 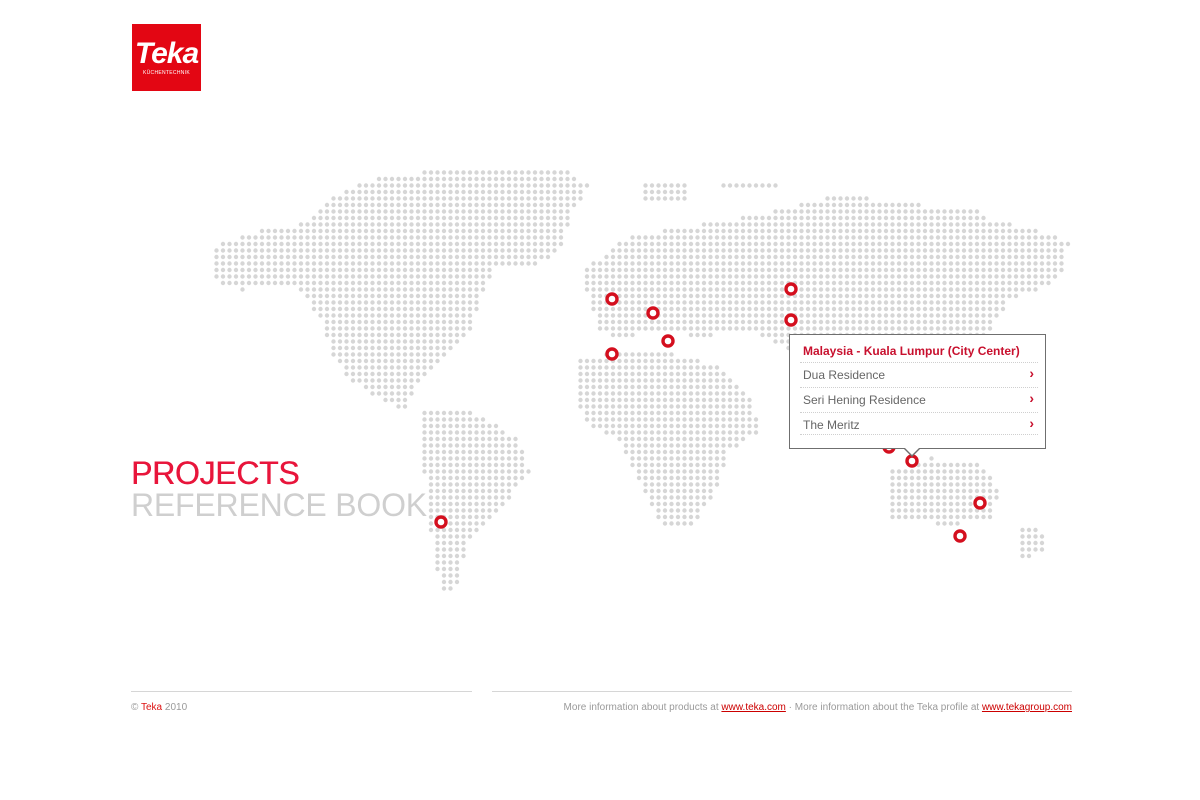 I want to click on copyright-symbol: ©, so click(x=135, y=707).